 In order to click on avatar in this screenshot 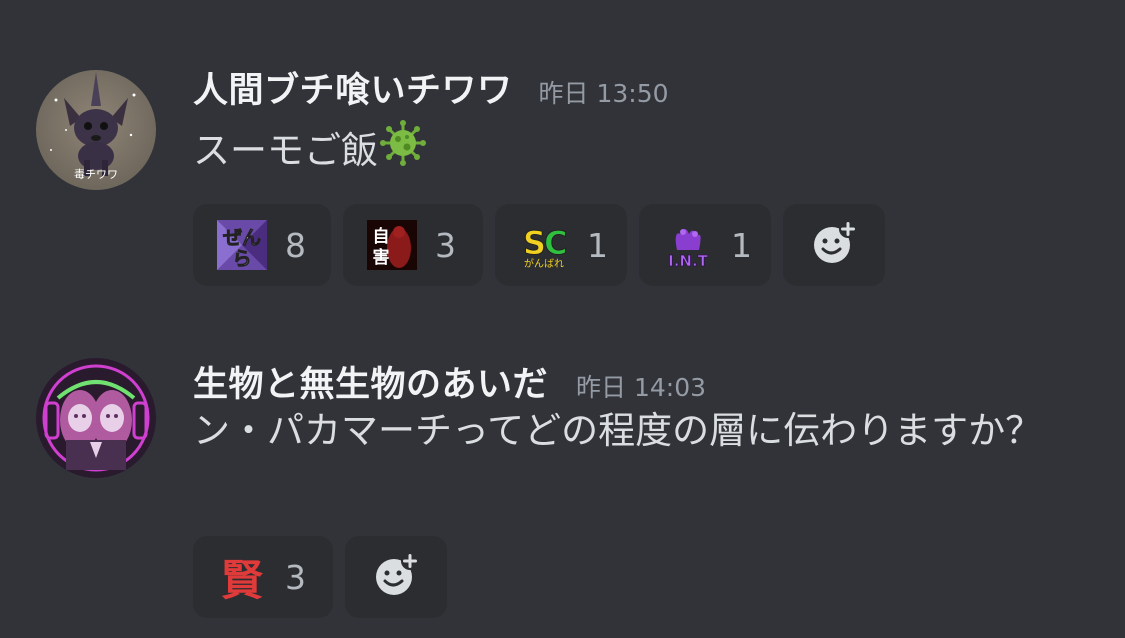, I will do `click(96, 418)`.